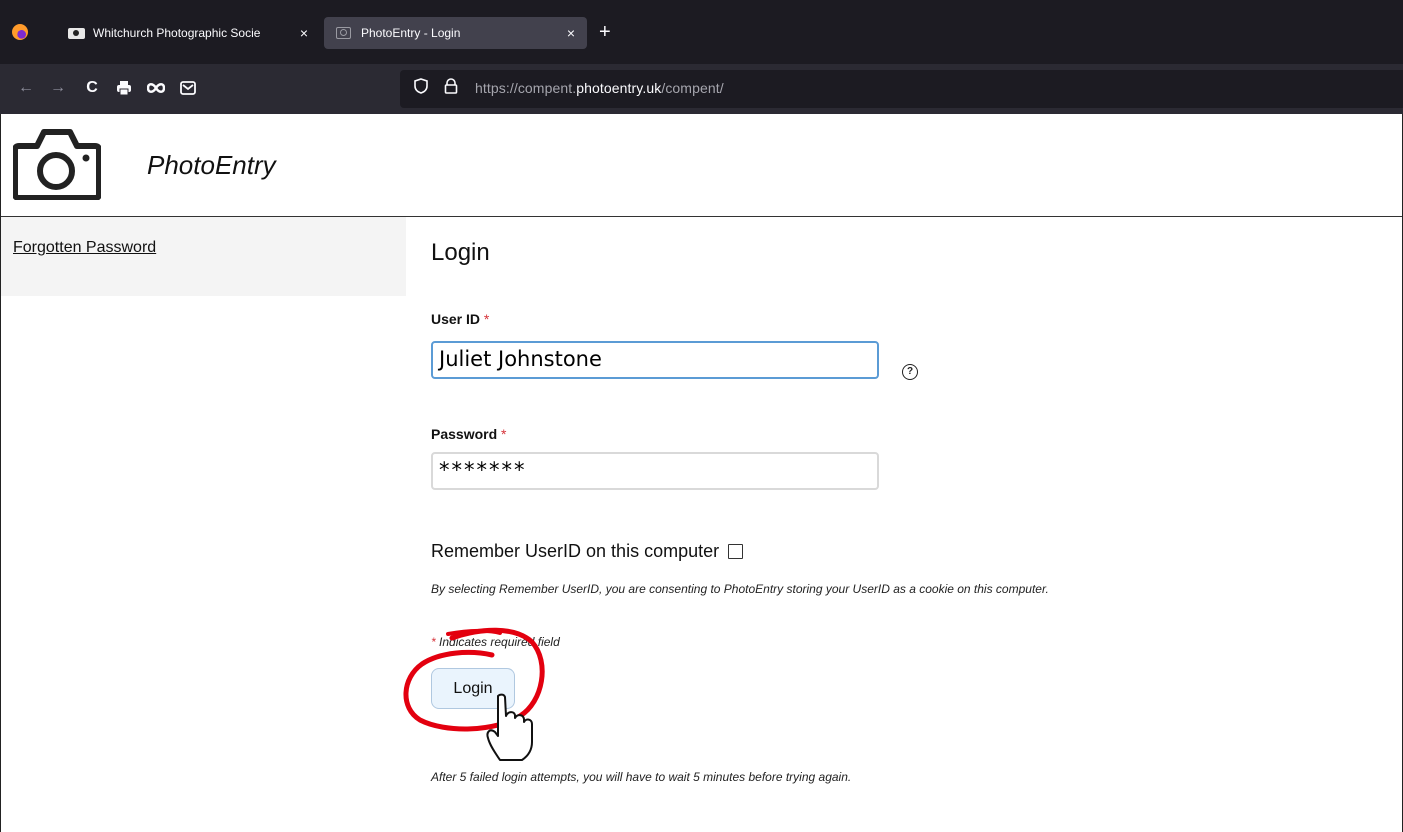  I want to click on required-note: * Indicates required field, so click(495, 642).